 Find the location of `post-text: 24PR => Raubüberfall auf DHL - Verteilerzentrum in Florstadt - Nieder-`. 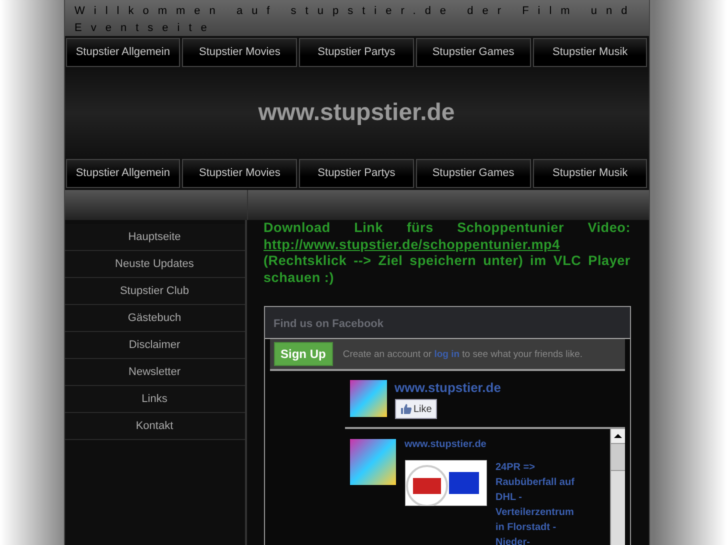

post-text: 24PR => Raubüberfall auf DHL - Verteilerzentrum in Florstadt - Nieder- is located at coordinates (536, 503).